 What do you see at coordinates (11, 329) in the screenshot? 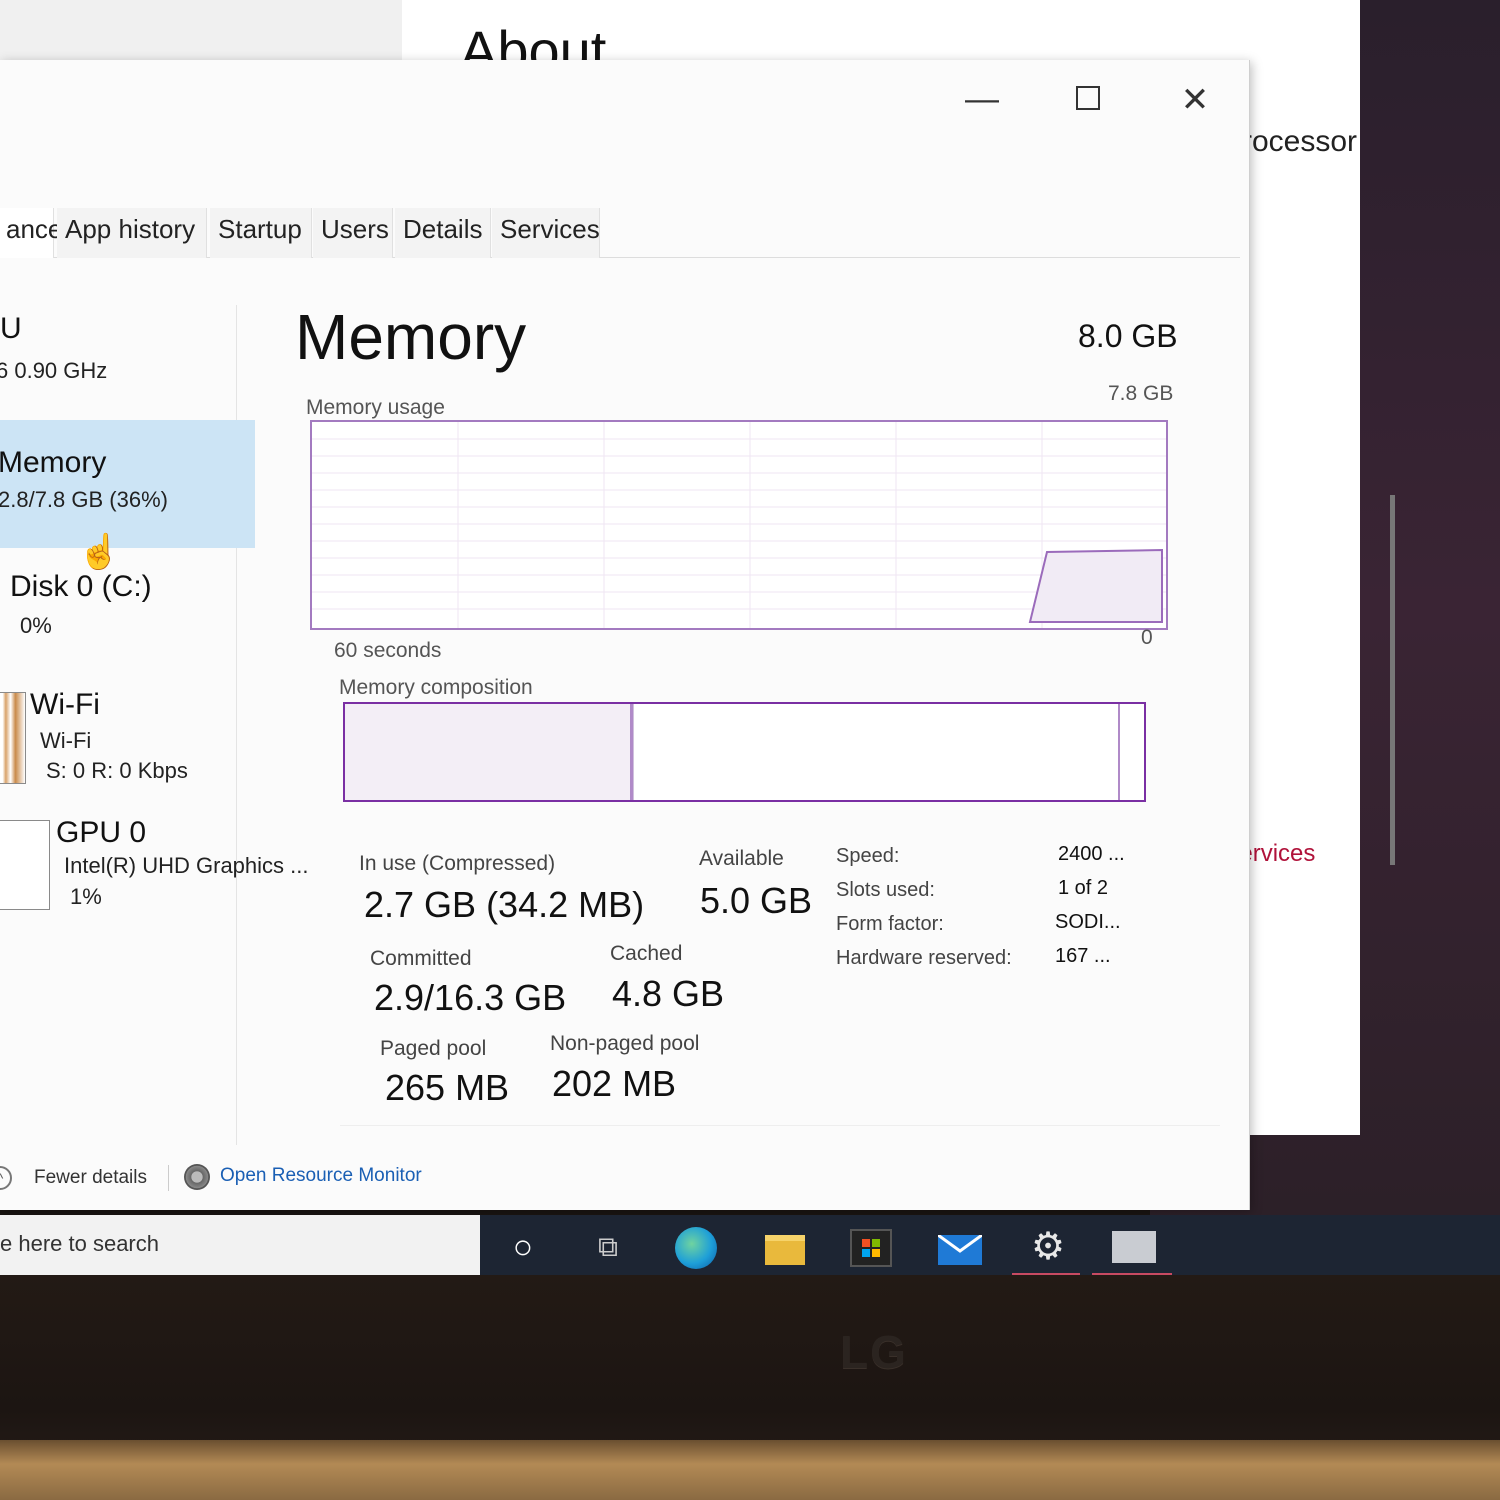
I see `cpu-title: U` at bounding box center [11, 329].